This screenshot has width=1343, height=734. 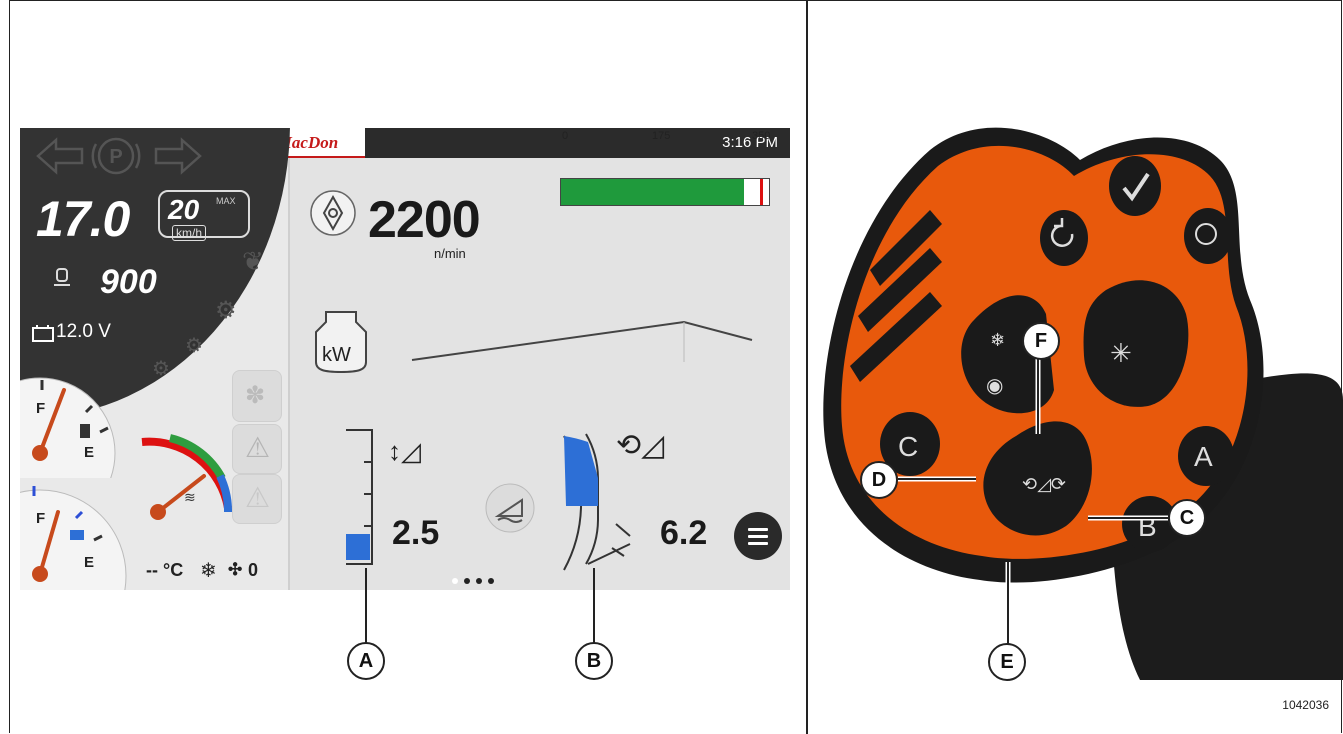 I want to click on screen-callout-leaders, so click(x=480, y=606).